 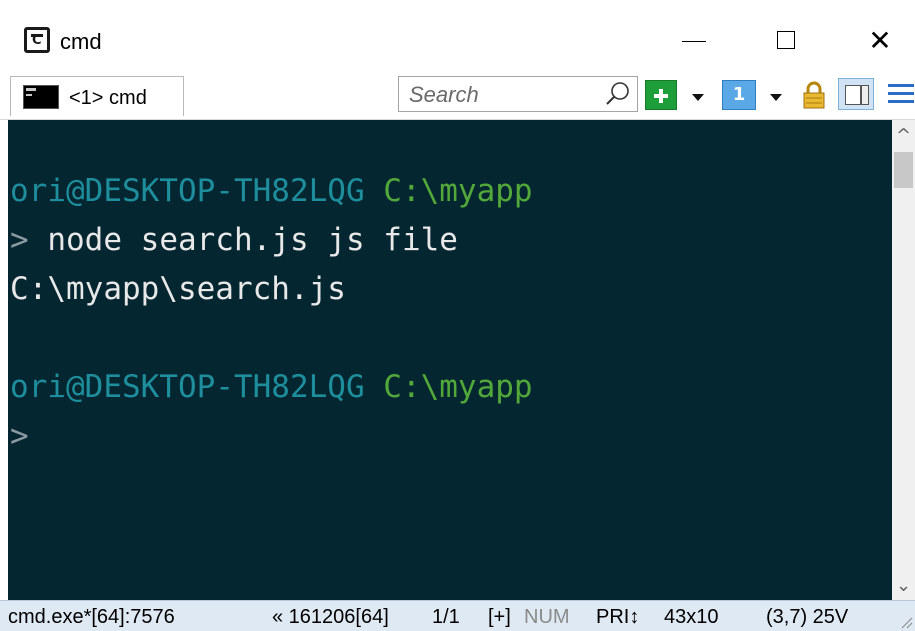 I want to click on search-box, so click(x=518, y=94).